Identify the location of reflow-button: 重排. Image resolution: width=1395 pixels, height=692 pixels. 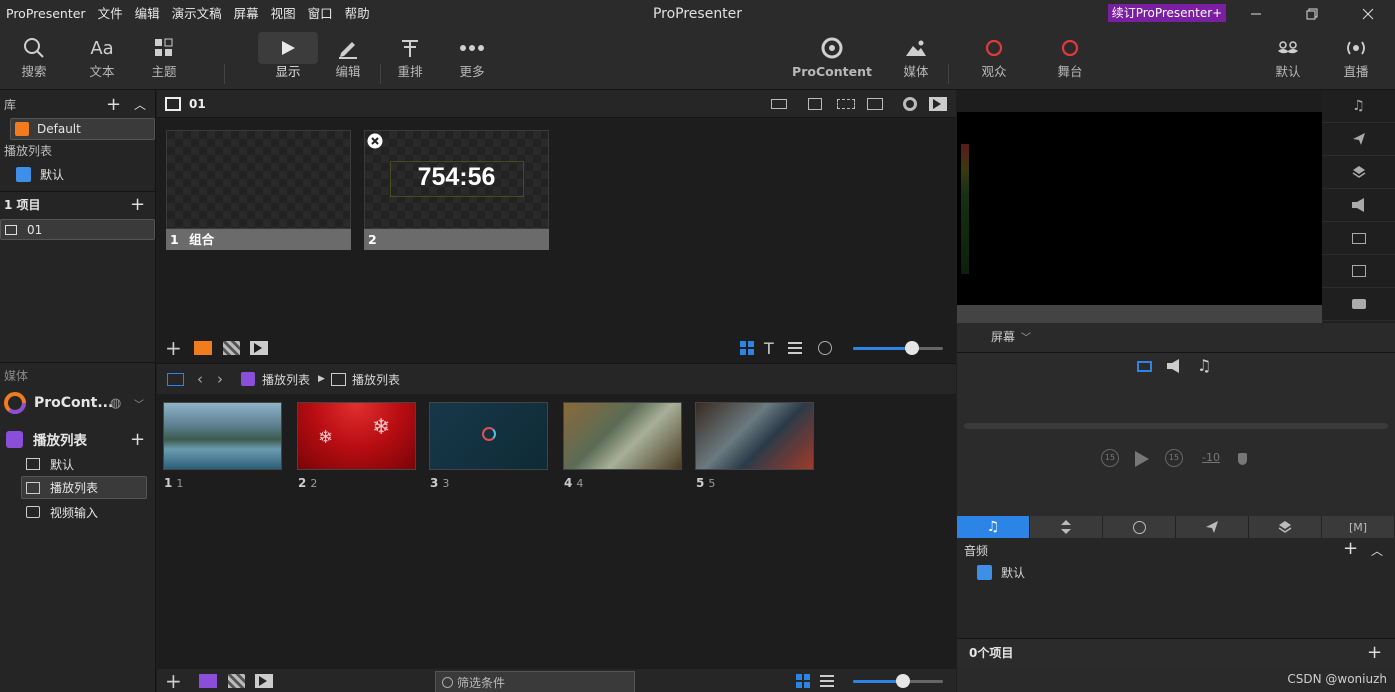
(410, 59).